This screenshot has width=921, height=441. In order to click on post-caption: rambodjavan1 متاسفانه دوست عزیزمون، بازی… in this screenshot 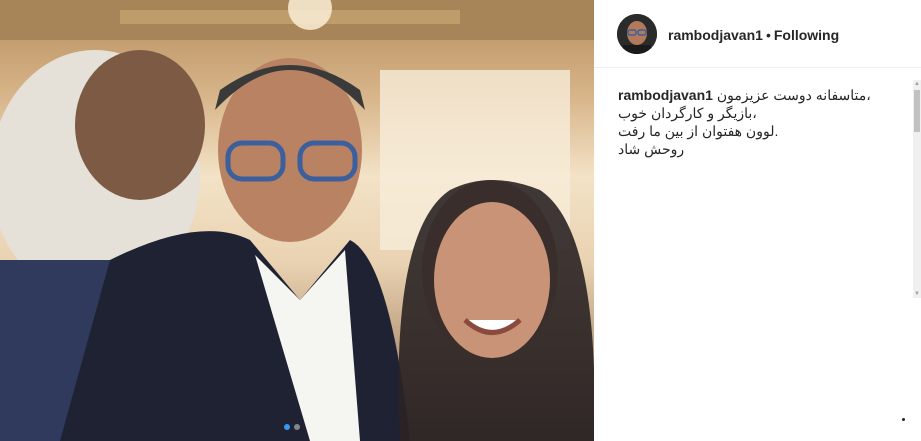, I will do `click(752, 122)`.